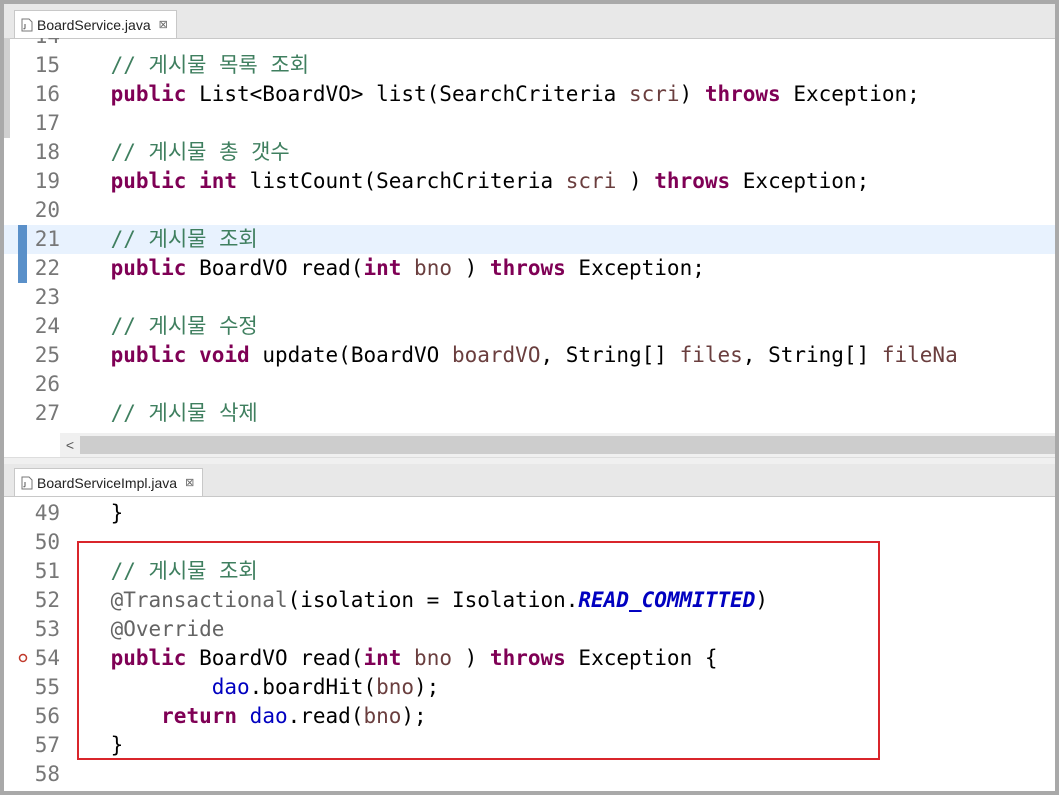 The image size is (1059, 795). Describe the element at coordinates (529, 716) in the screenshot. I see `code-line: 56 return dao.read(bno);` at that location.